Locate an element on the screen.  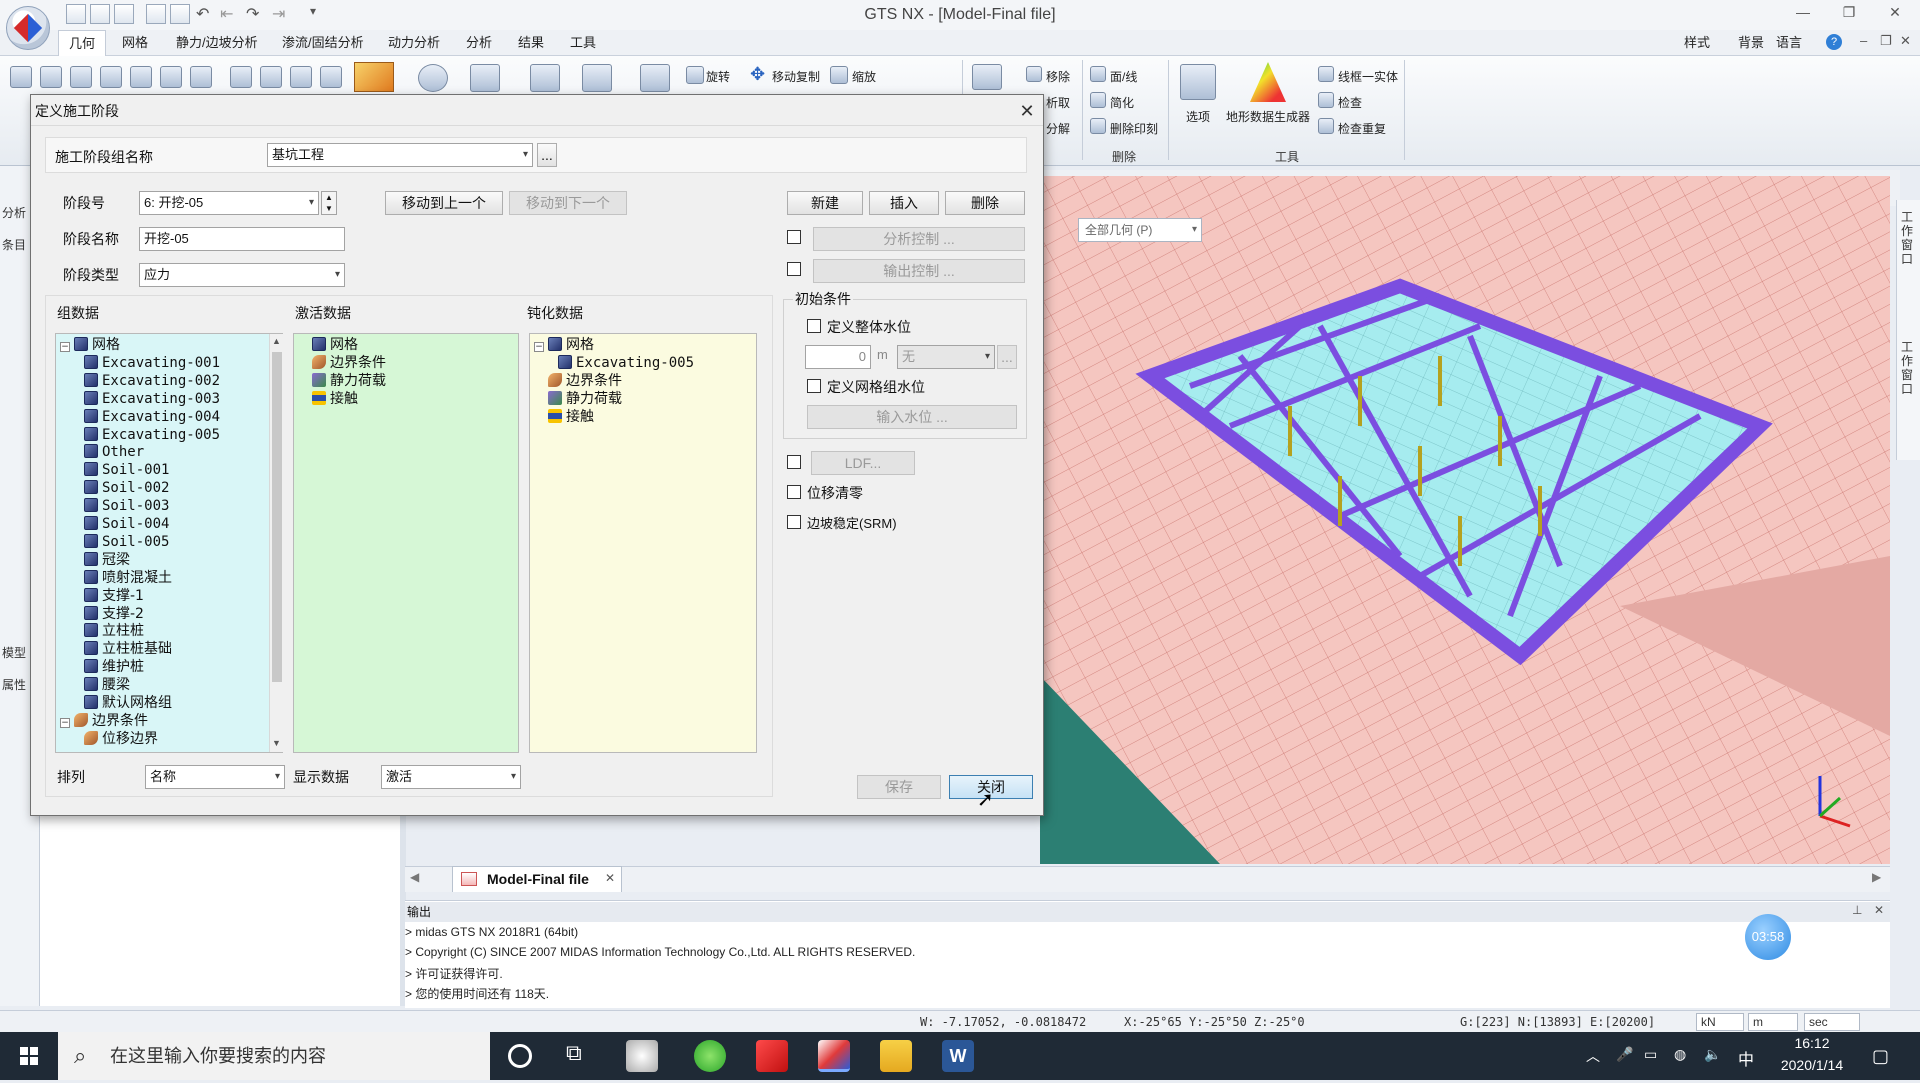
scroll-thumb is located at coordinates (277, 517).